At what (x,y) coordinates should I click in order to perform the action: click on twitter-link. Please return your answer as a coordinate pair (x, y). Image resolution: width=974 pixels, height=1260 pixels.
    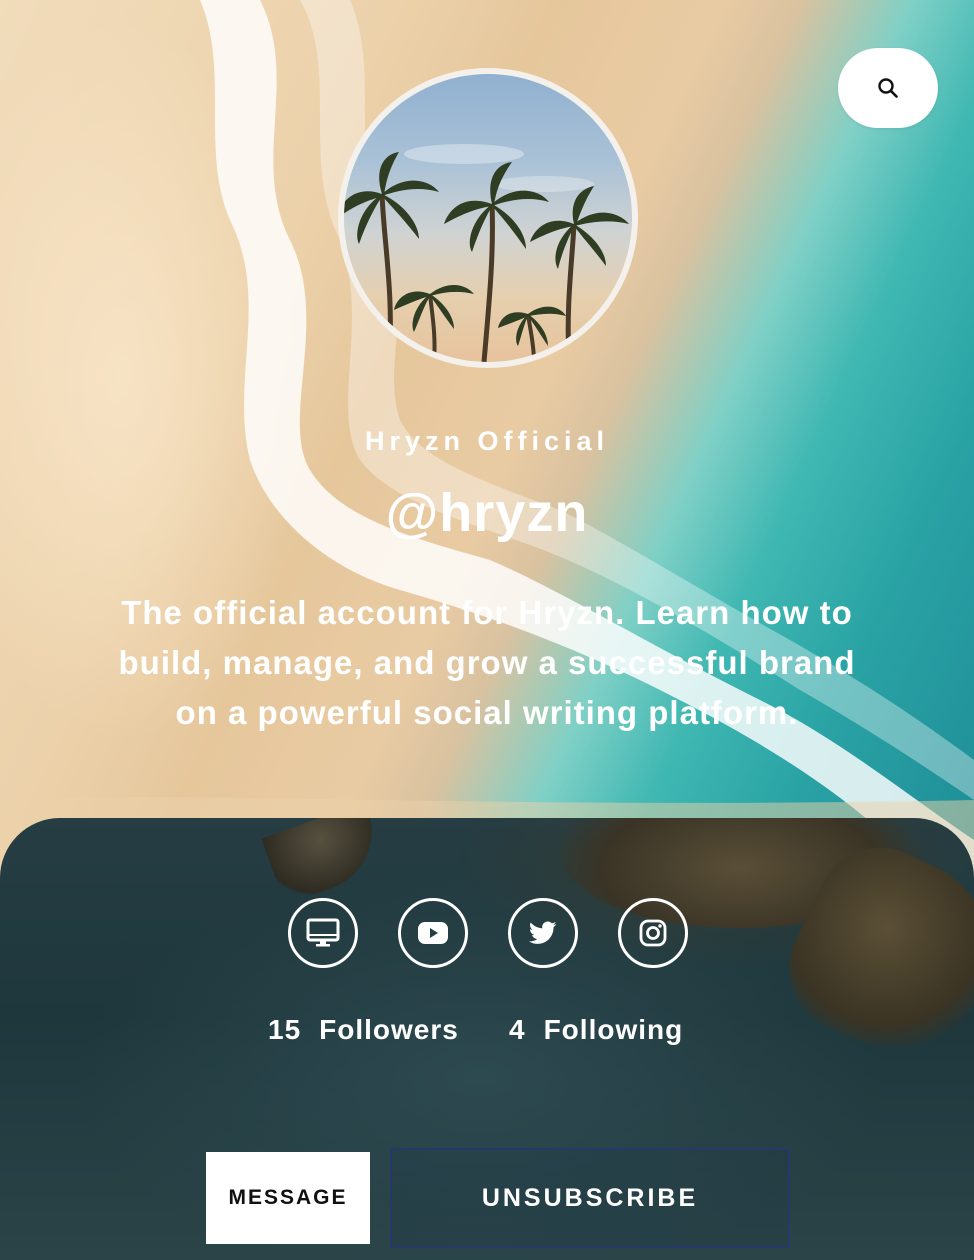
    Looking at the image, I should click on (543, 933).